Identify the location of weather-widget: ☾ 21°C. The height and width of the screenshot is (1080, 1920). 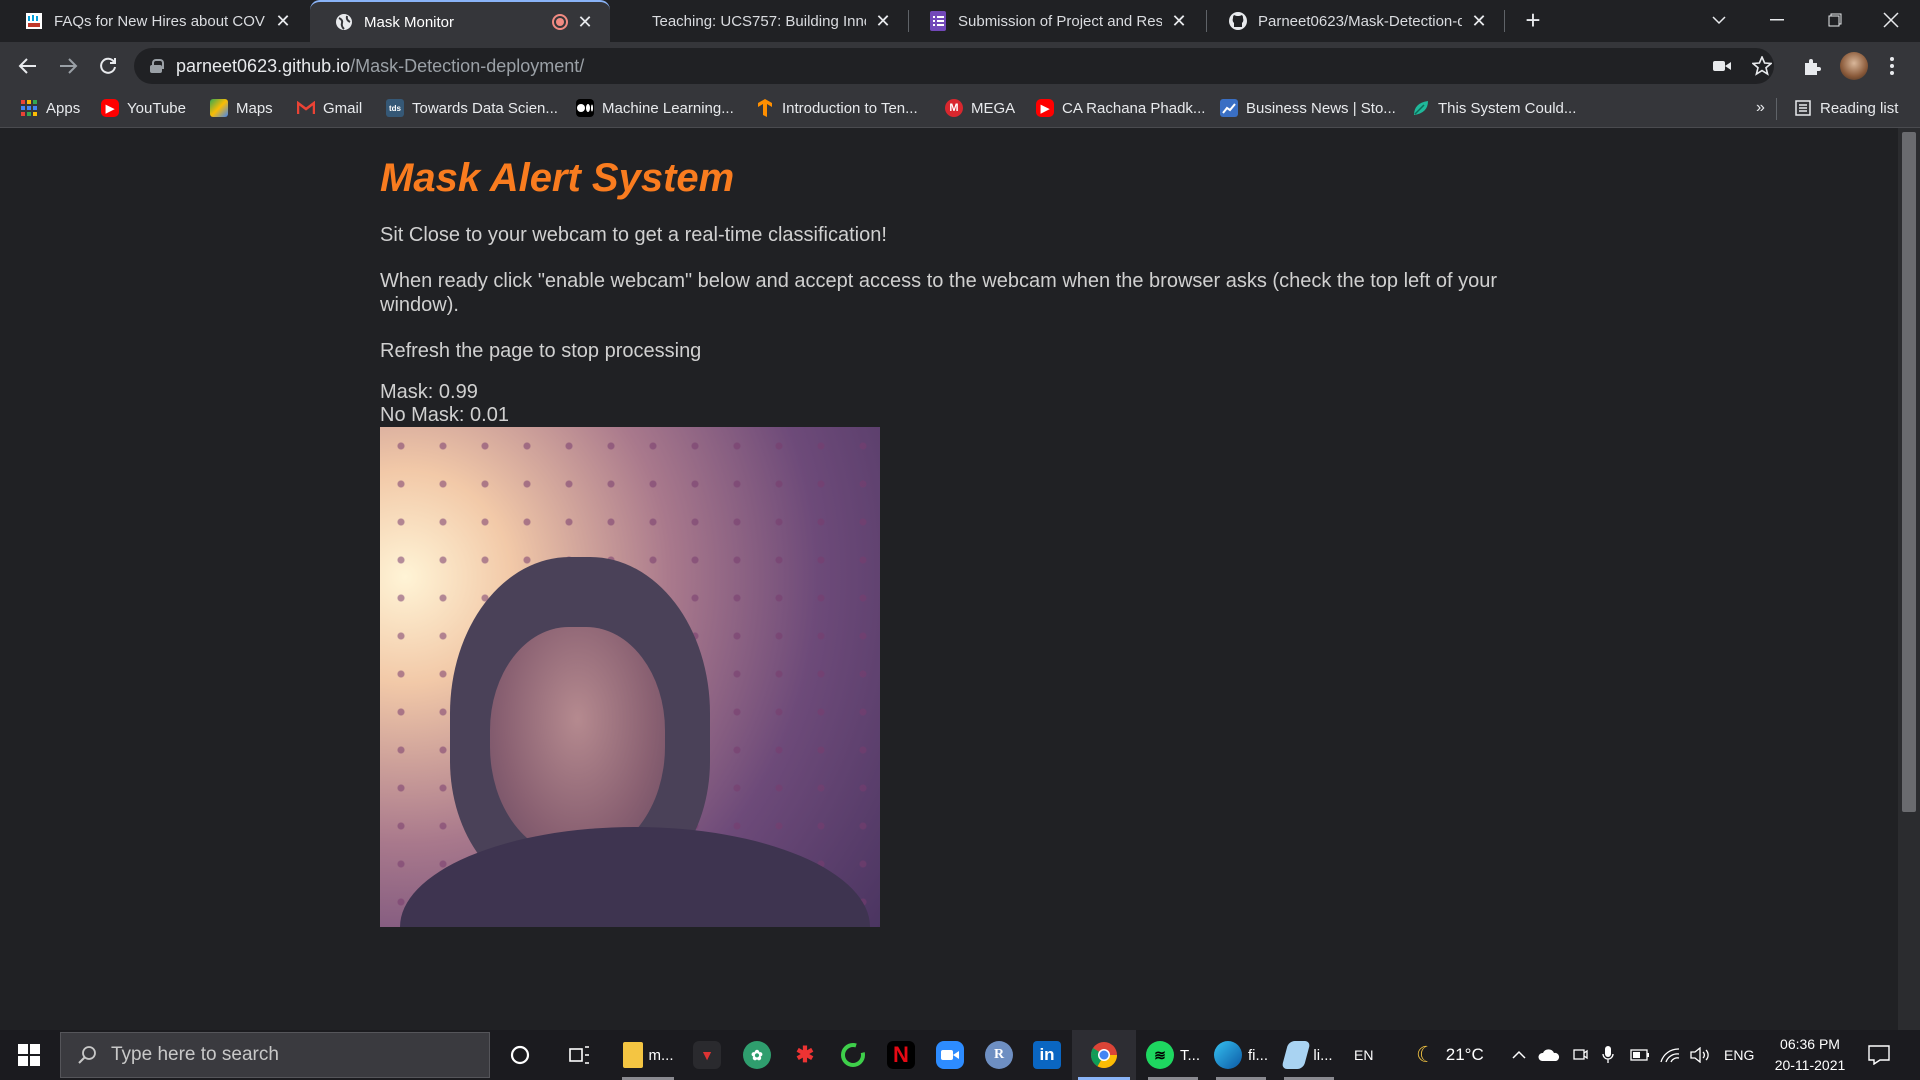
(1450, 1055).